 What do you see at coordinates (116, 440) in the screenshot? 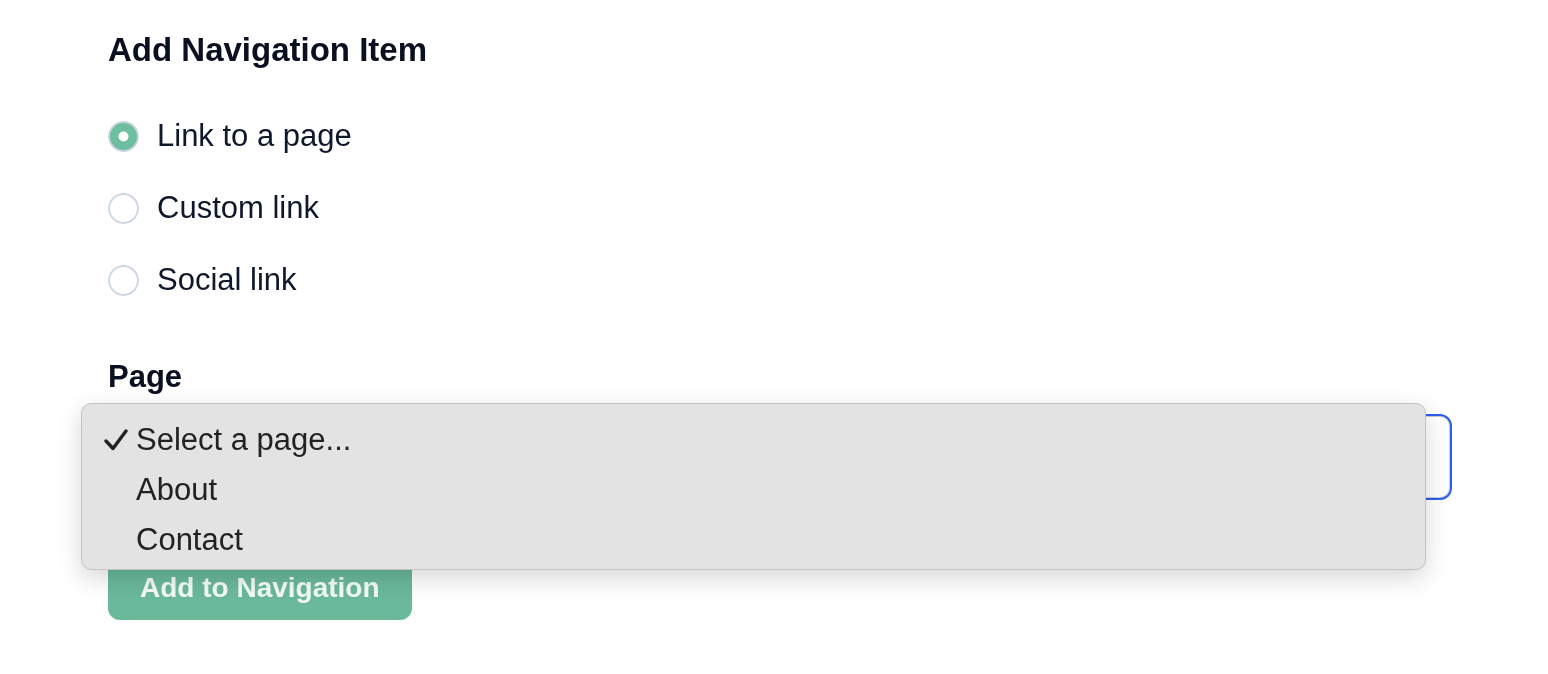
I see `checkmark-icon` at bounding box center [116, 440].